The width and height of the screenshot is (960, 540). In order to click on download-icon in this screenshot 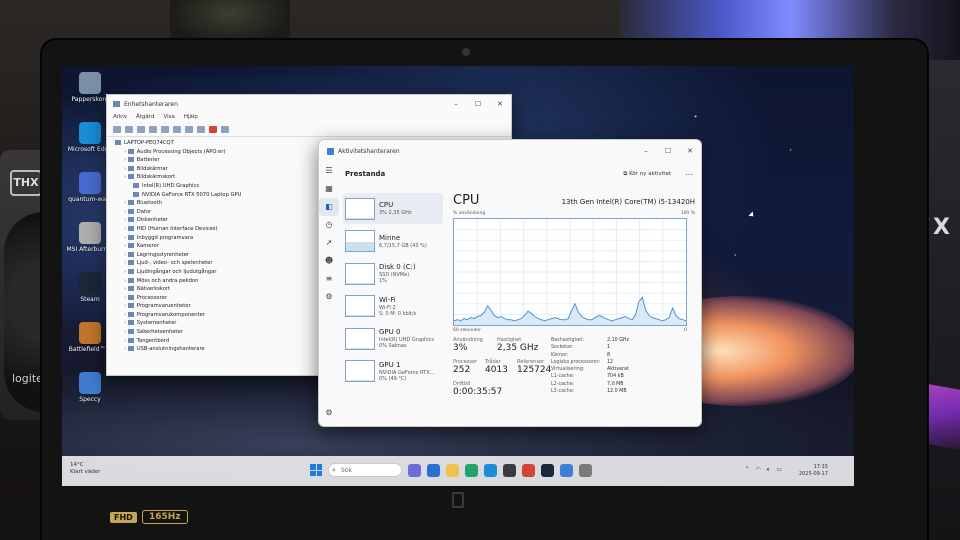, I will do `click(225, 129)`.